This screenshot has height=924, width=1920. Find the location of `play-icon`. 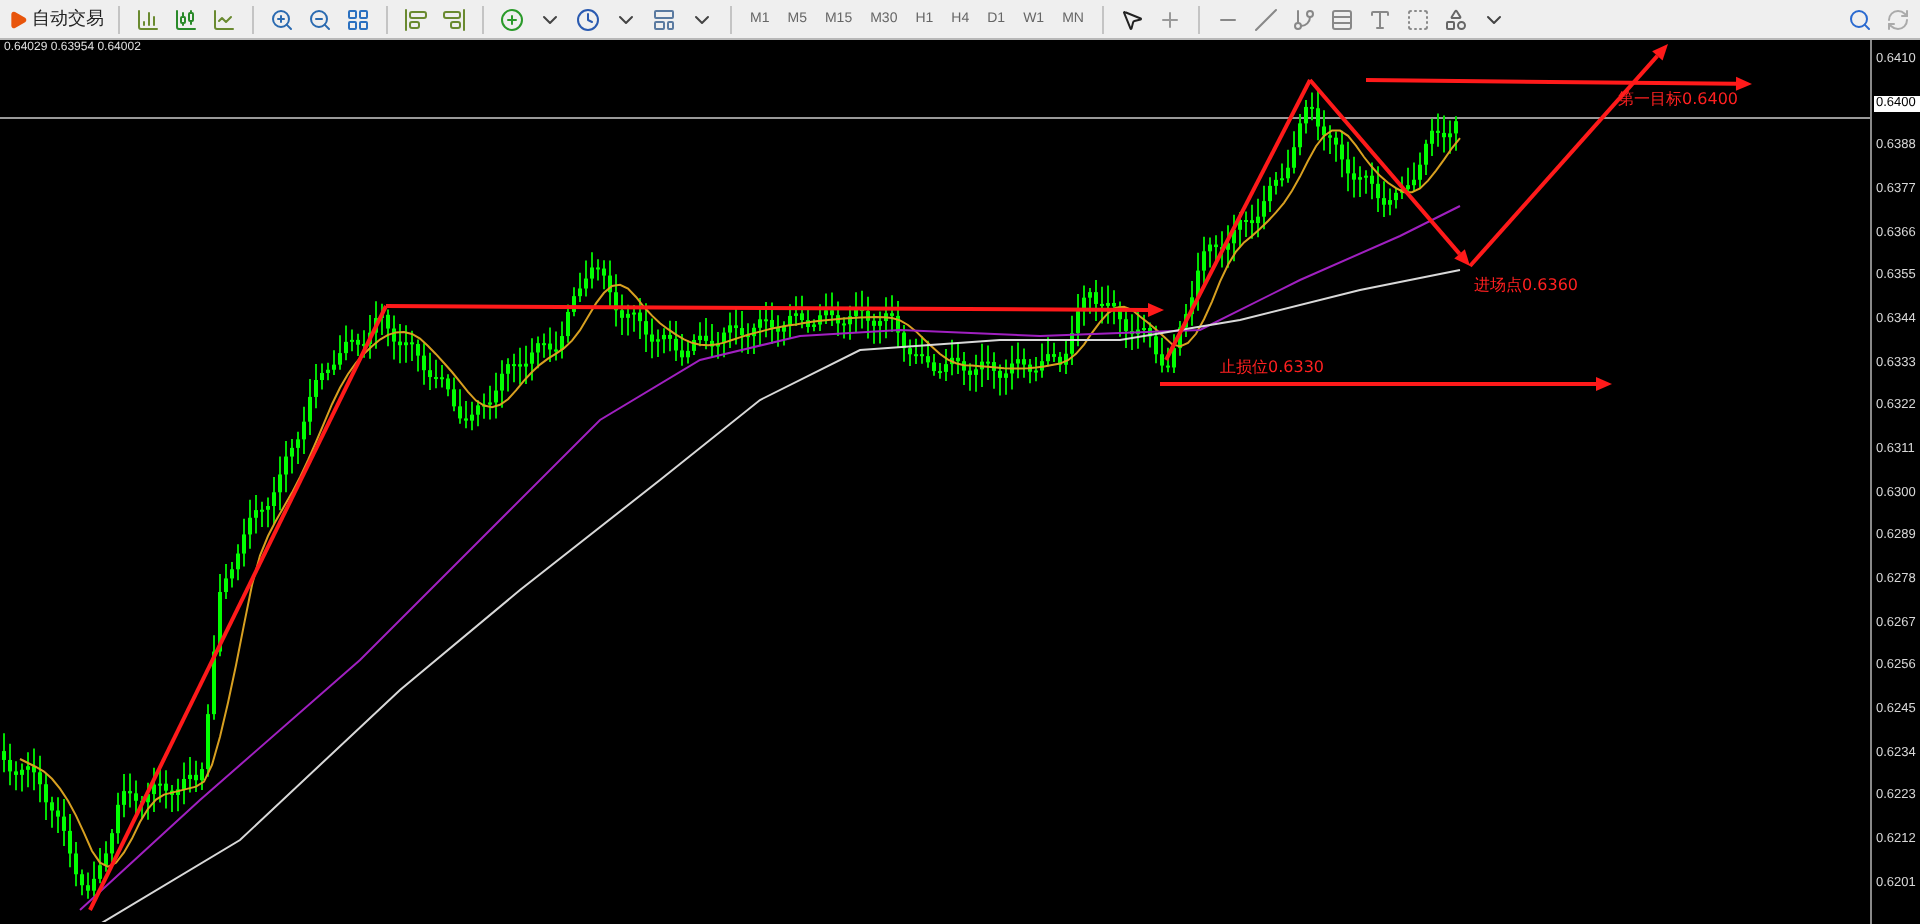

play-icon is located at coordinates (18, 19).